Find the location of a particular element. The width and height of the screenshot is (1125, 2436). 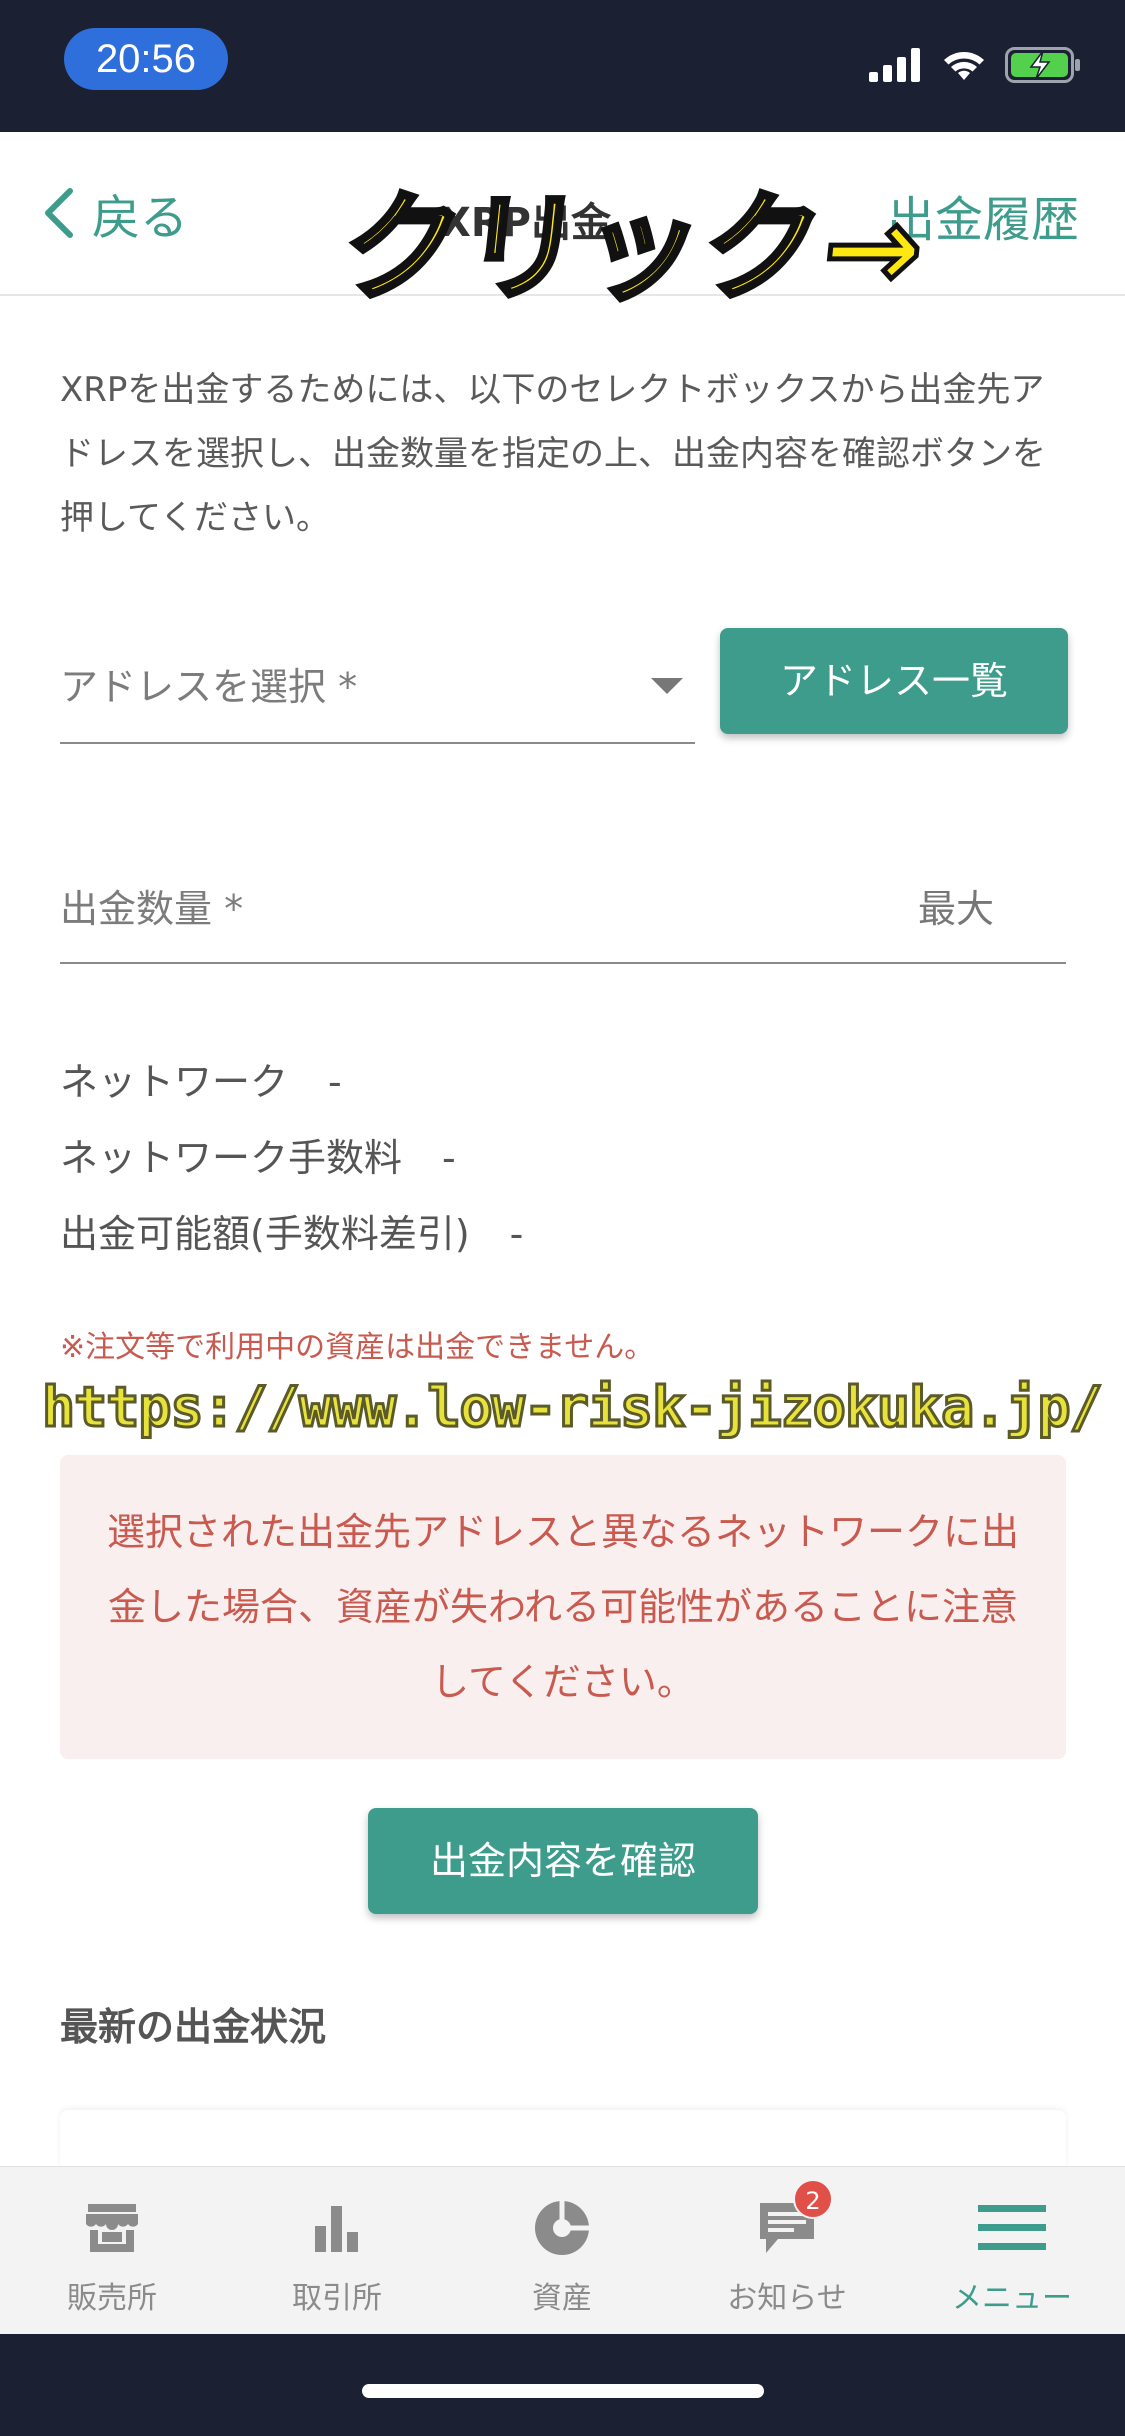

tab-store: 販売所 is located at coordinates (112, 2257).